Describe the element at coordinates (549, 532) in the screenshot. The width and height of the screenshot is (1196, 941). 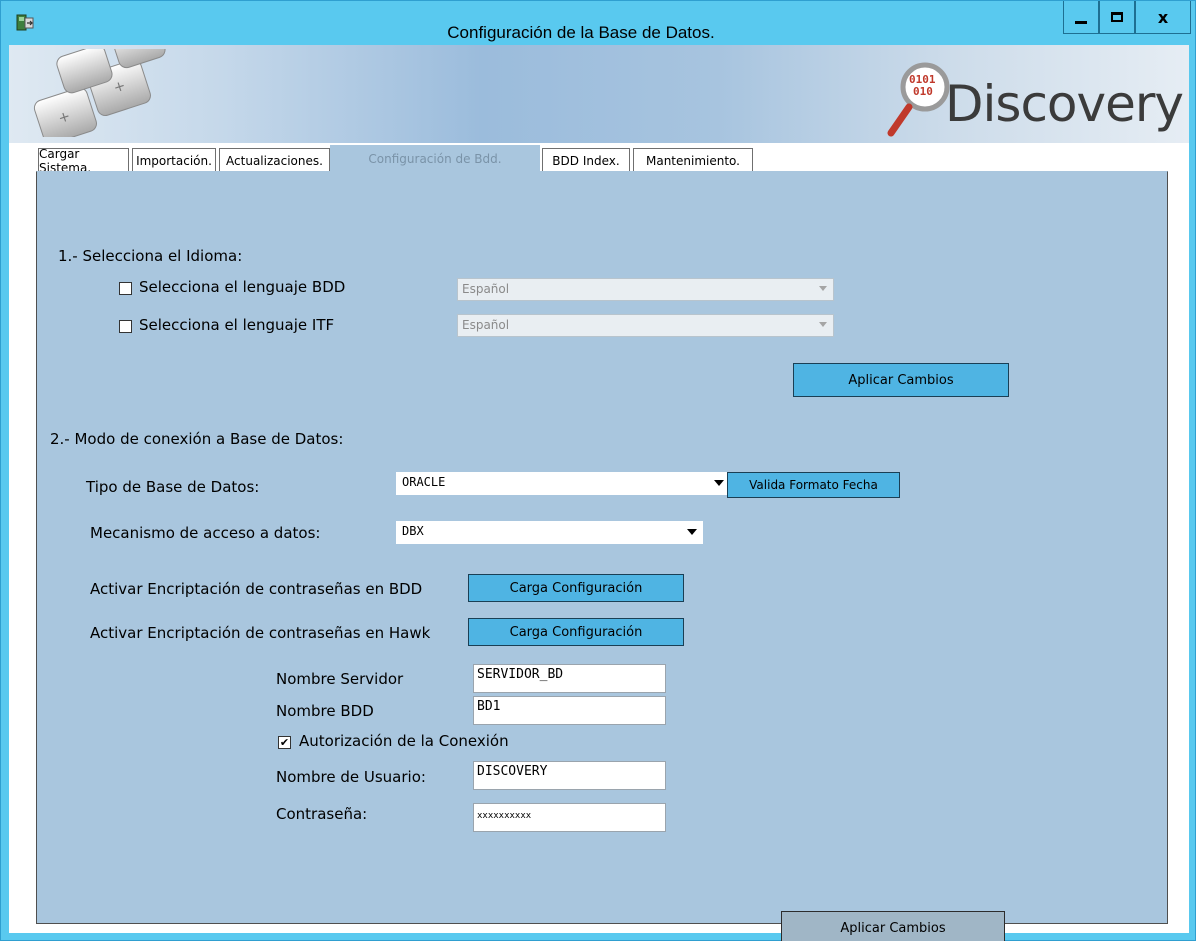
I see `access-mechanism-select: DBX` at that location.